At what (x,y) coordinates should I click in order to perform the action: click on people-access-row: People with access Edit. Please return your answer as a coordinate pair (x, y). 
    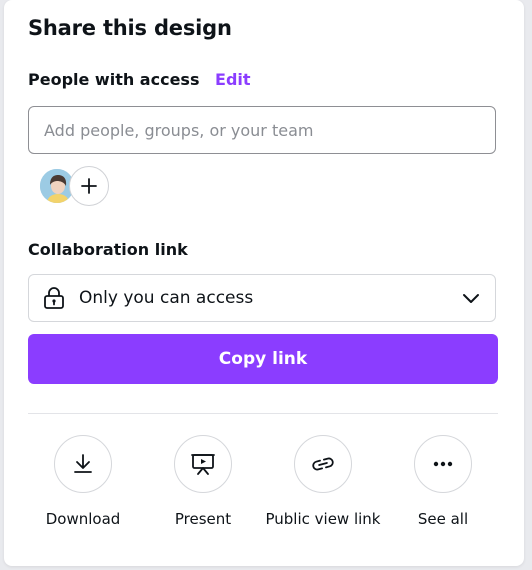
    Looking at the image, I should click on (139, 79).